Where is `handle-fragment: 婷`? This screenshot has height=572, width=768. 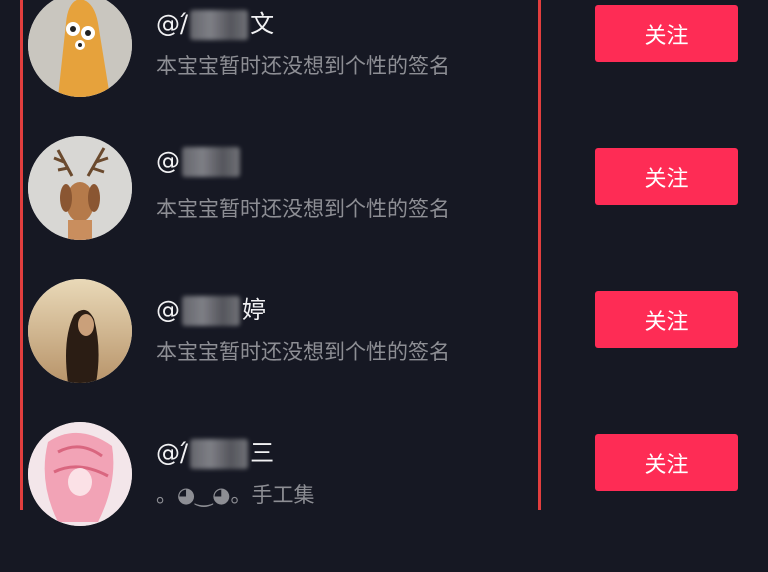
handle-fragment: 婷 is located at coordinates (254, 310).